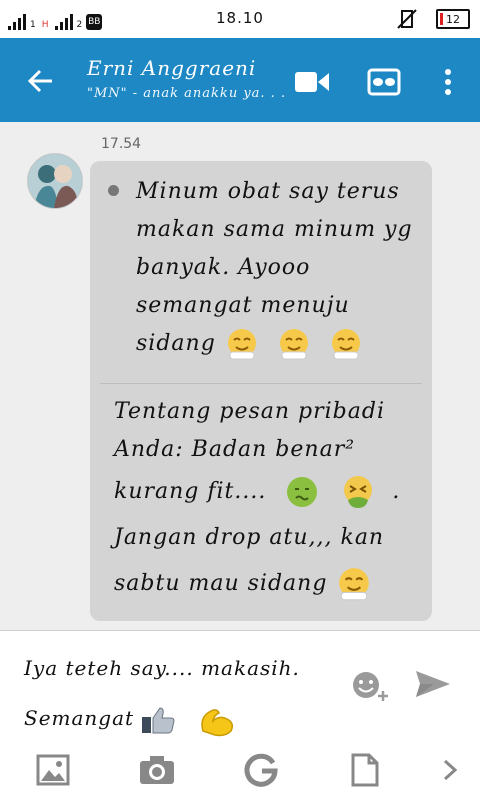 The width and height of the screenshot is (480, 800). I want to click on input-line1: Iya teteh say.... makasih., so click(162, 668).